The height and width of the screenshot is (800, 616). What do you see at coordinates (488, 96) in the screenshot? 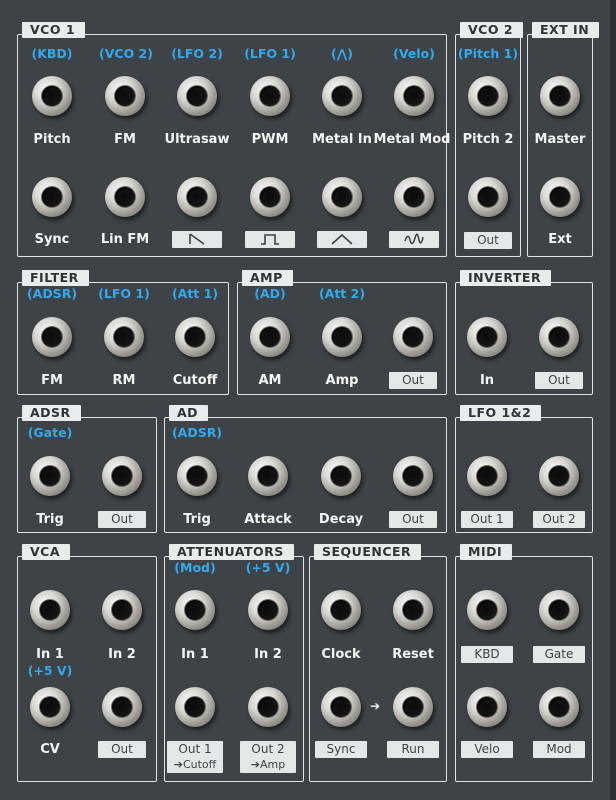
I see `jack-vco2-pitch` at bounding box center [488, 96].